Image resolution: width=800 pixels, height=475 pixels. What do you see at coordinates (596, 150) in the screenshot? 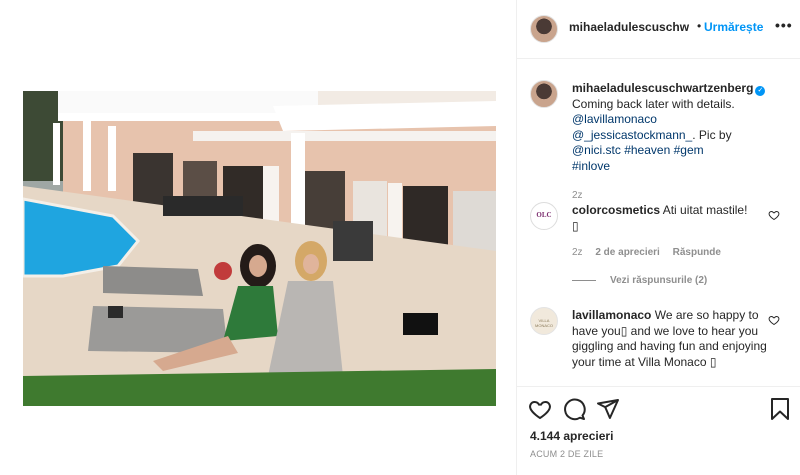
I see `mention-nici-stc: @nici.stc` at bounding box center [596, 150].